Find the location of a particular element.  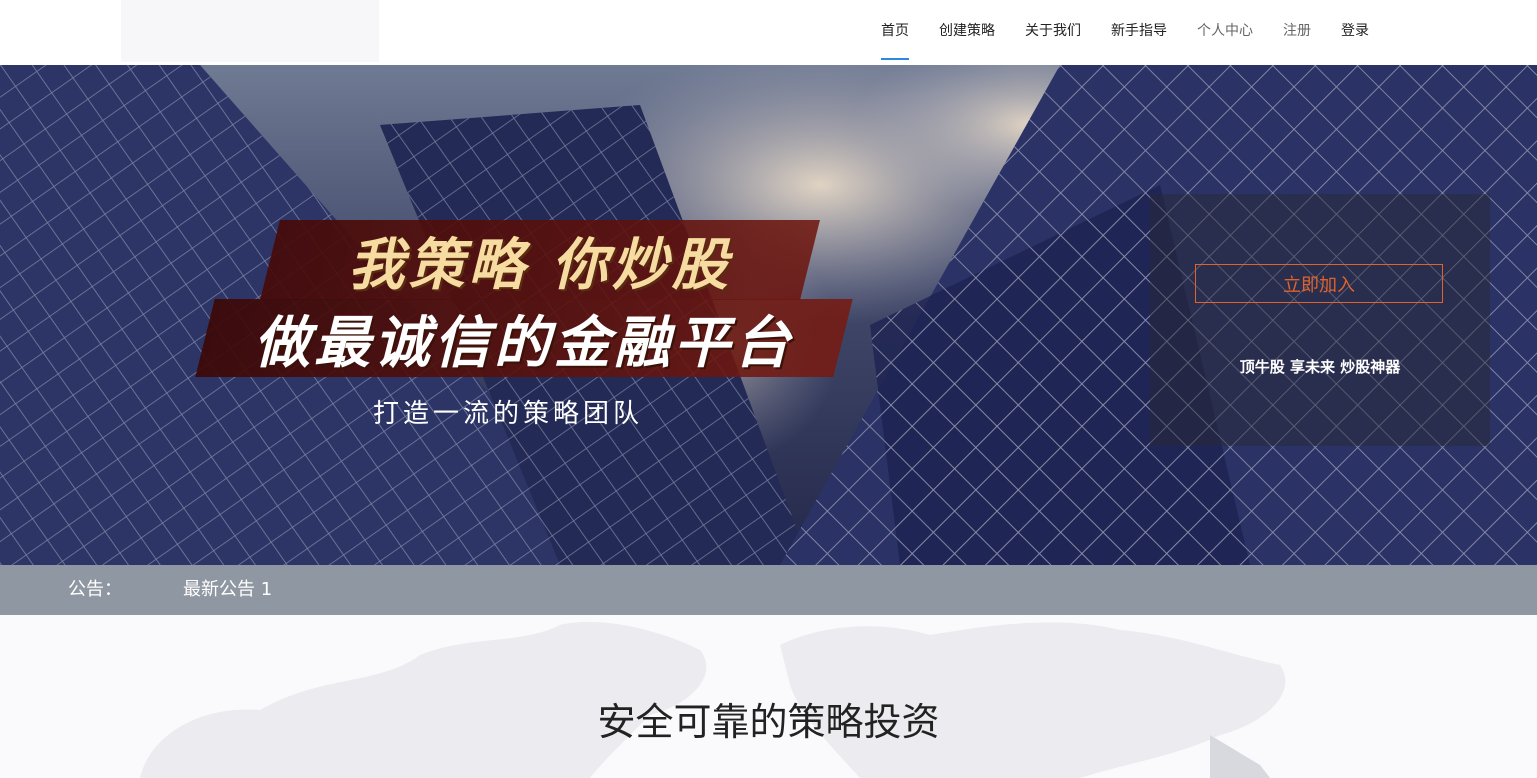

logo is located at coordinates (250, 31).